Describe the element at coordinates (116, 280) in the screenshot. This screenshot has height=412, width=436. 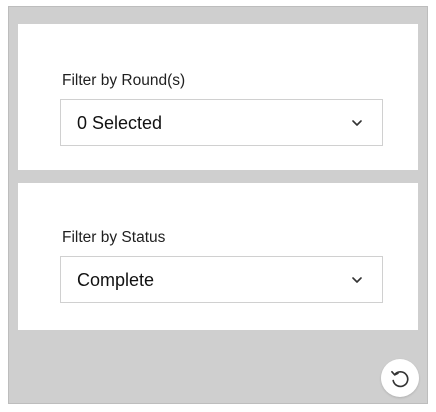
I see `status-filter-value: Complete` at that location.